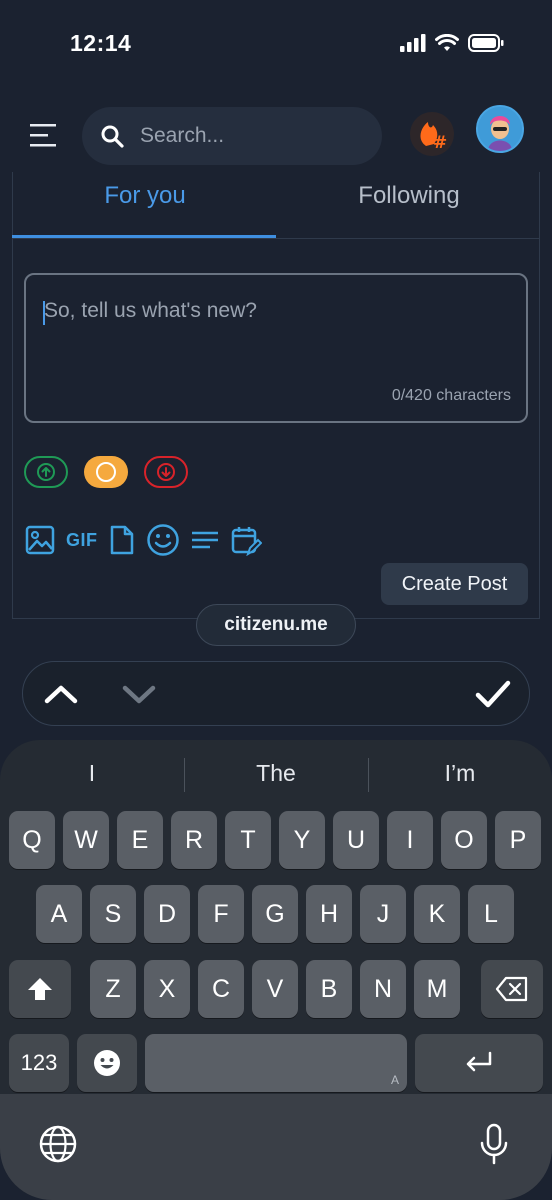 The image size is (552, 1200). I want to click on suggestion-2: The, so click(276, 773).